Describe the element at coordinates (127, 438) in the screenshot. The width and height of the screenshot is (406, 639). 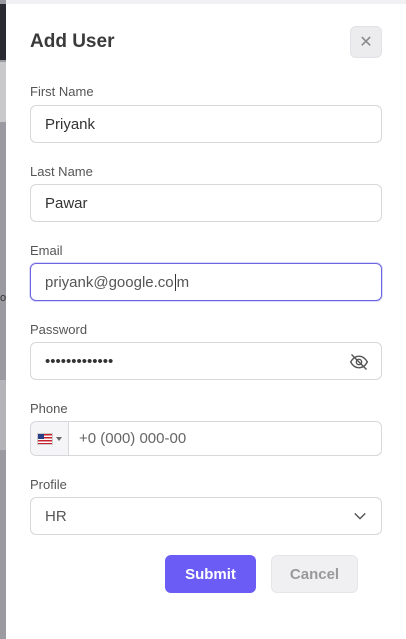
I see `phone-input: +0 (000) 000-00` at that location.